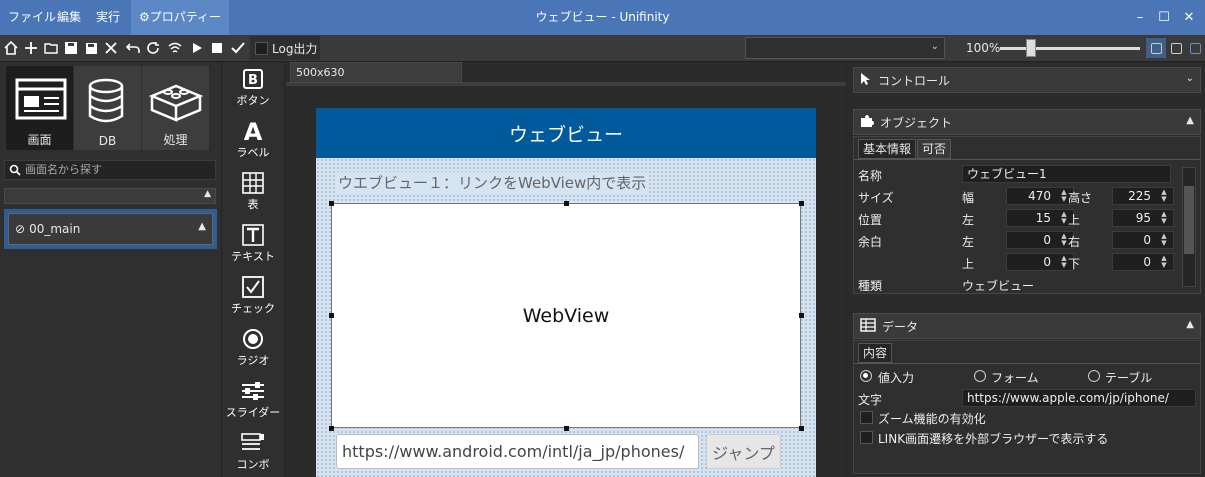  What do you see at coordinates (202, 226) in the screenshot?
I see `chevron-up-icon: ▲` at bounding box center [202, 226].